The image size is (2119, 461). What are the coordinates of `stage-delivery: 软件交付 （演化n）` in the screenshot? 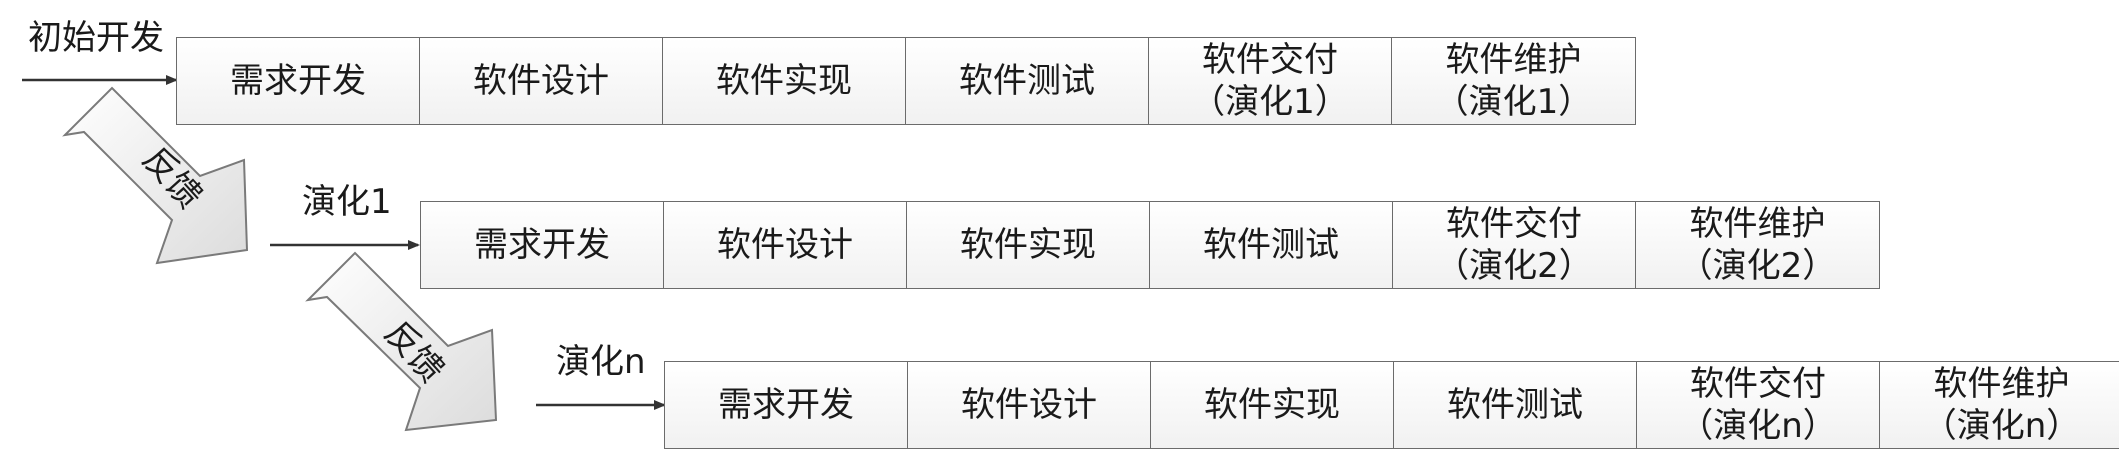 It's located at (1758, 405).